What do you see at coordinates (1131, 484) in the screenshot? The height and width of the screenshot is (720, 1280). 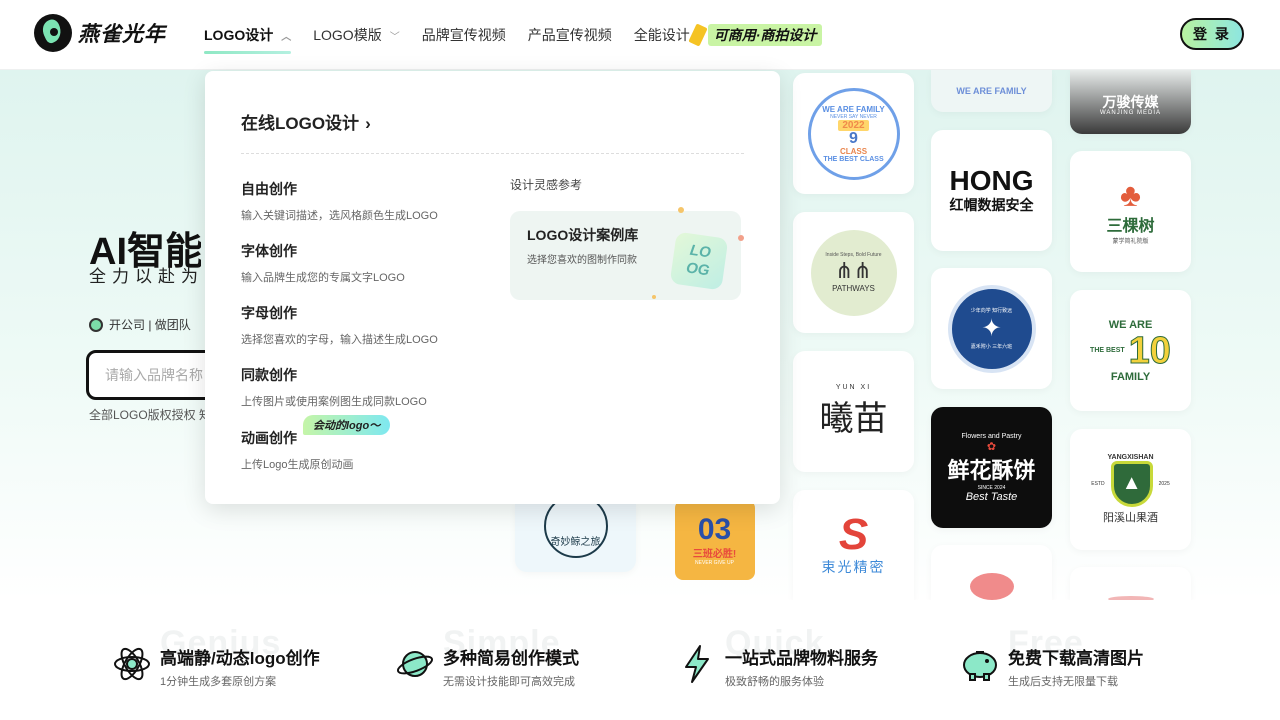 I see `mountain-shield-icon: ▲` at bounding box center [1131, 484].